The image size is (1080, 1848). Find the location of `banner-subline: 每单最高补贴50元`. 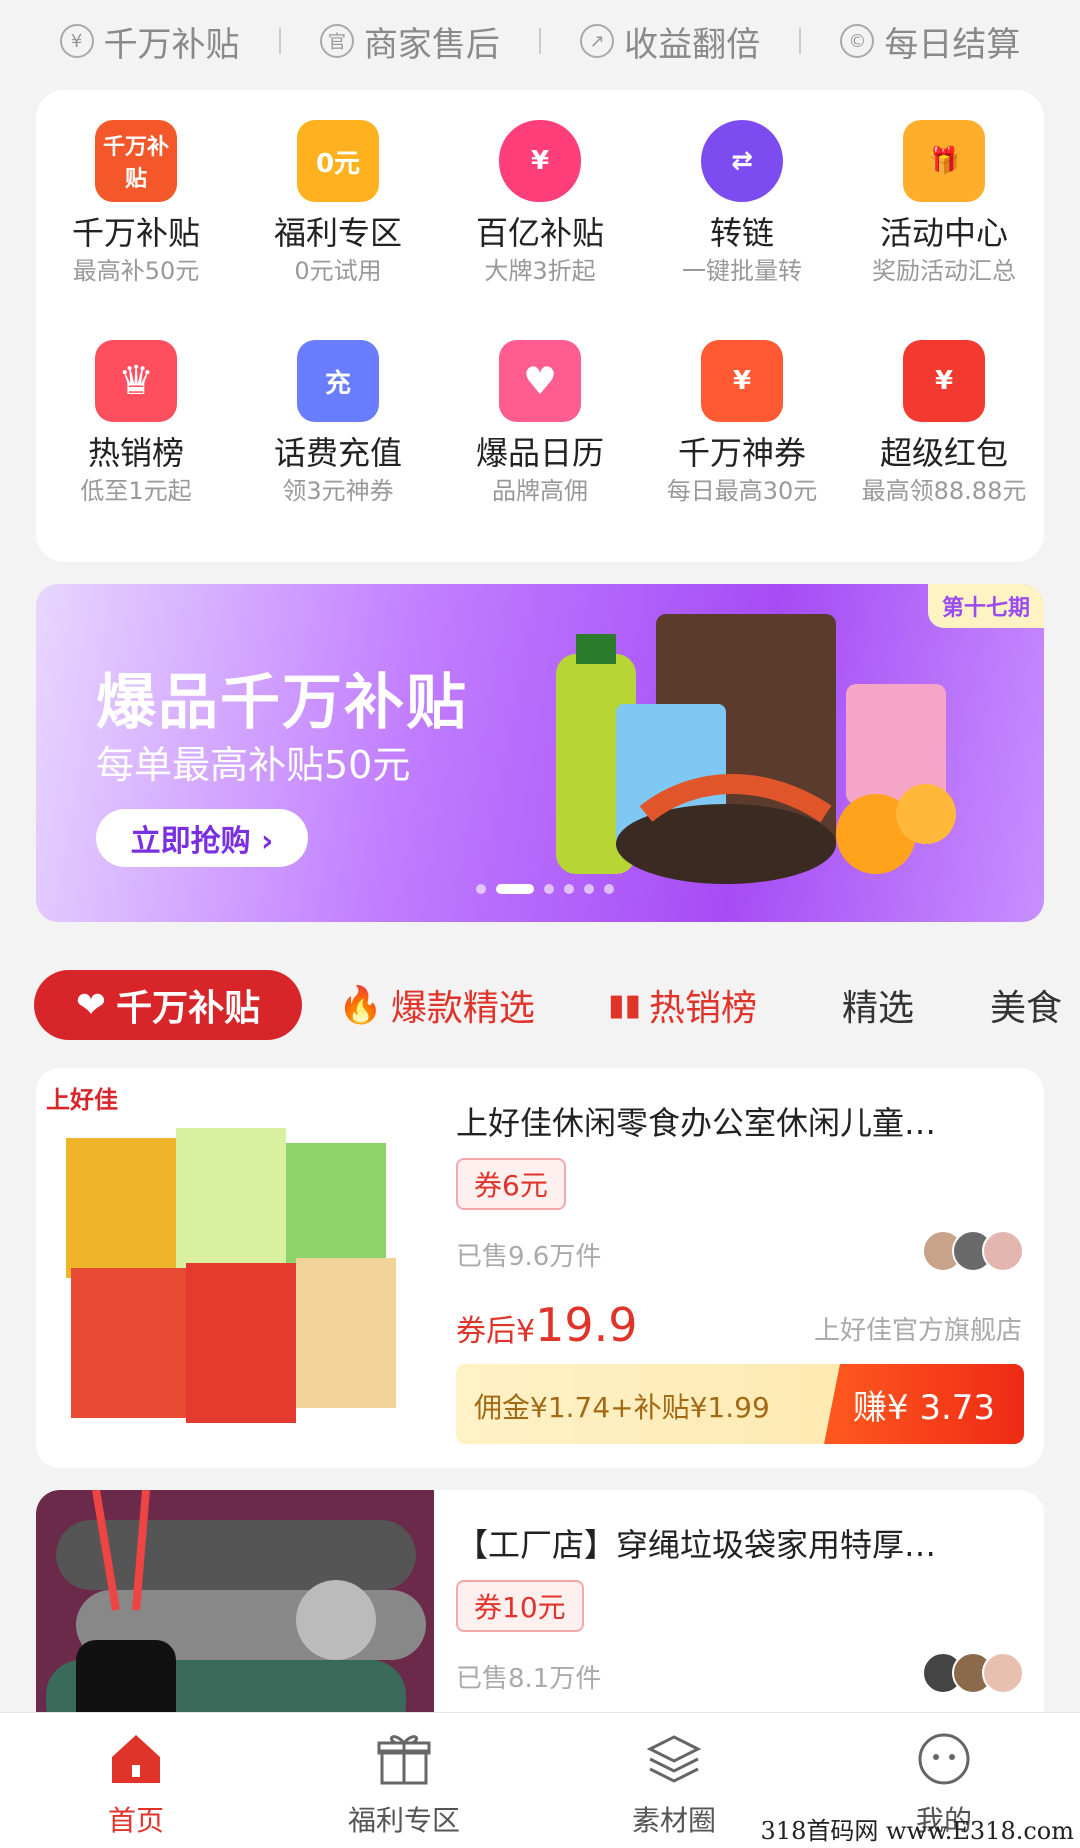

banner-subline: 每单最高补贴50元 is located at coordinates (253, 765).